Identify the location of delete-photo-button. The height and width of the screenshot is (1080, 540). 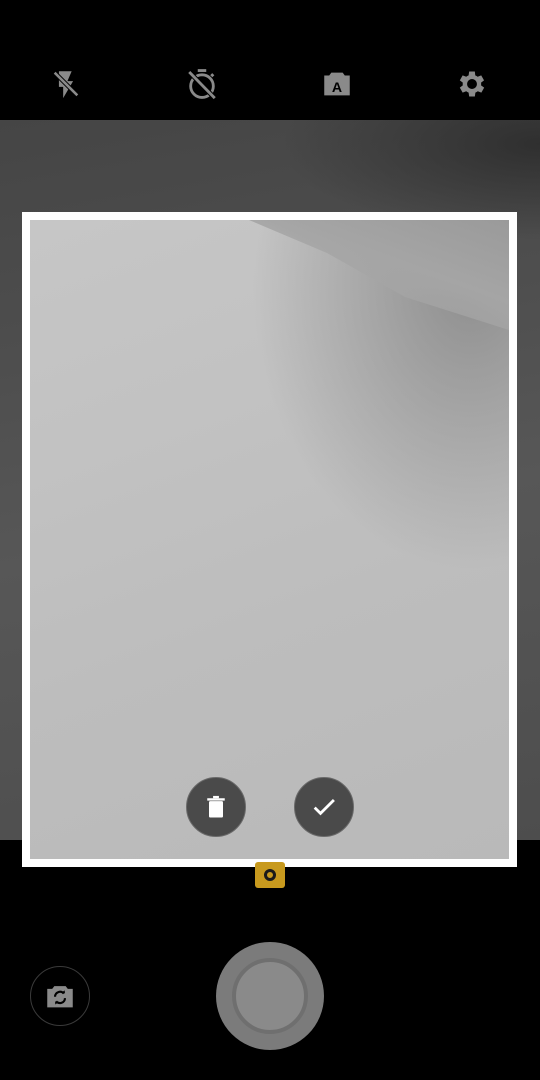
(216, 807).